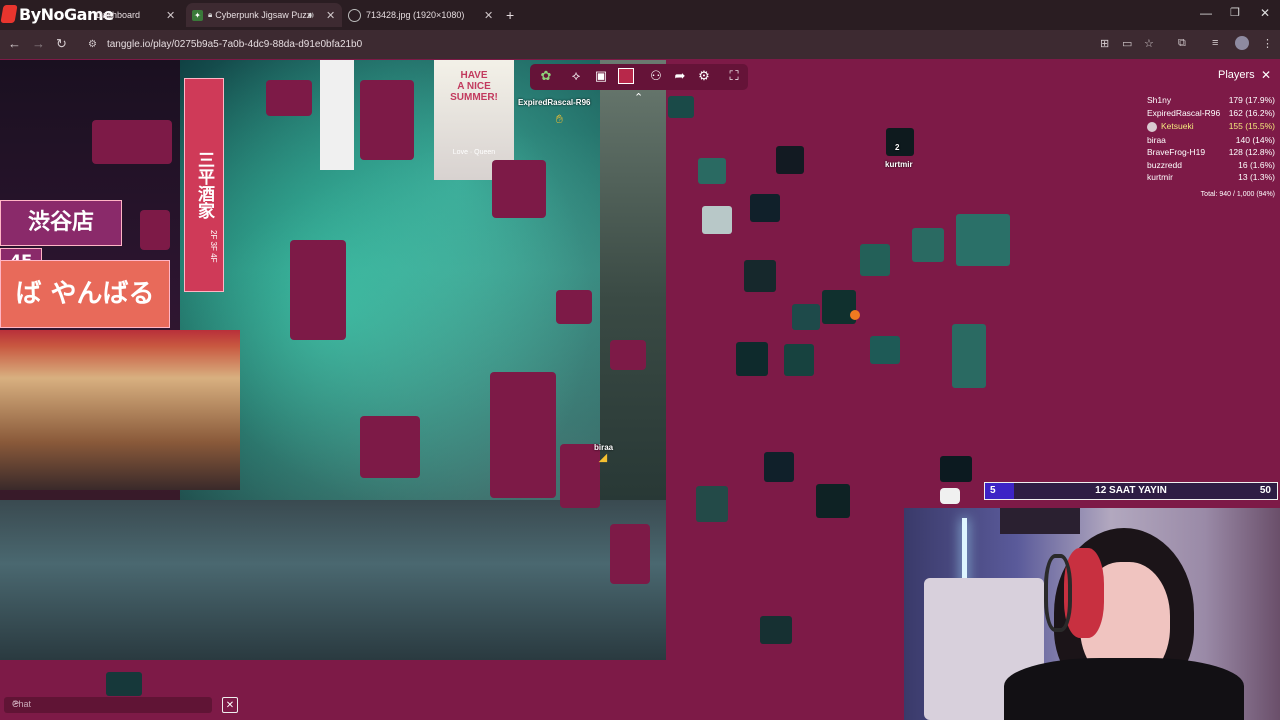 The height and width of the screenshot is (720, 1280). I want to click on tab-image-label: 713428.jpg (1920×1080), so click(415, 15).